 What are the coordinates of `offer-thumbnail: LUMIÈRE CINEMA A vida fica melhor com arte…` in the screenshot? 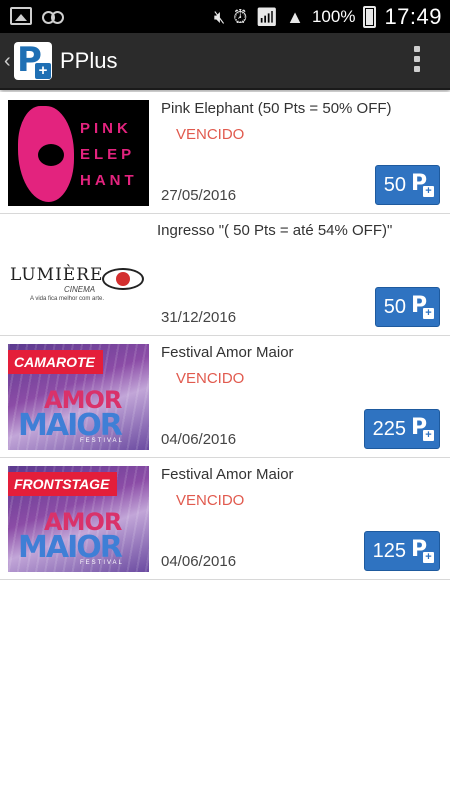 It's located at (78, 275).